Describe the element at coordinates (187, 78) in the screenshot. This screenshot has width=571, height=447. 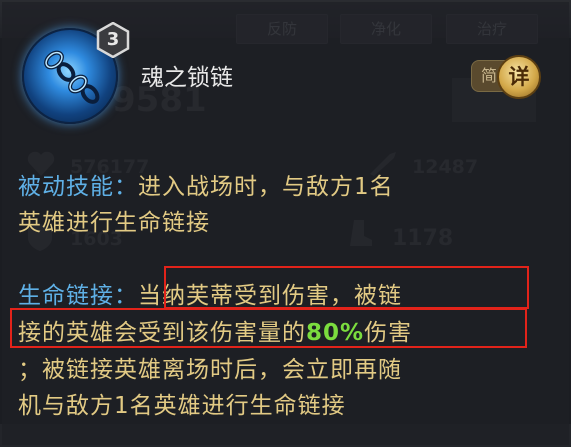
I see `skill-name: 魂之锁链` at that location.